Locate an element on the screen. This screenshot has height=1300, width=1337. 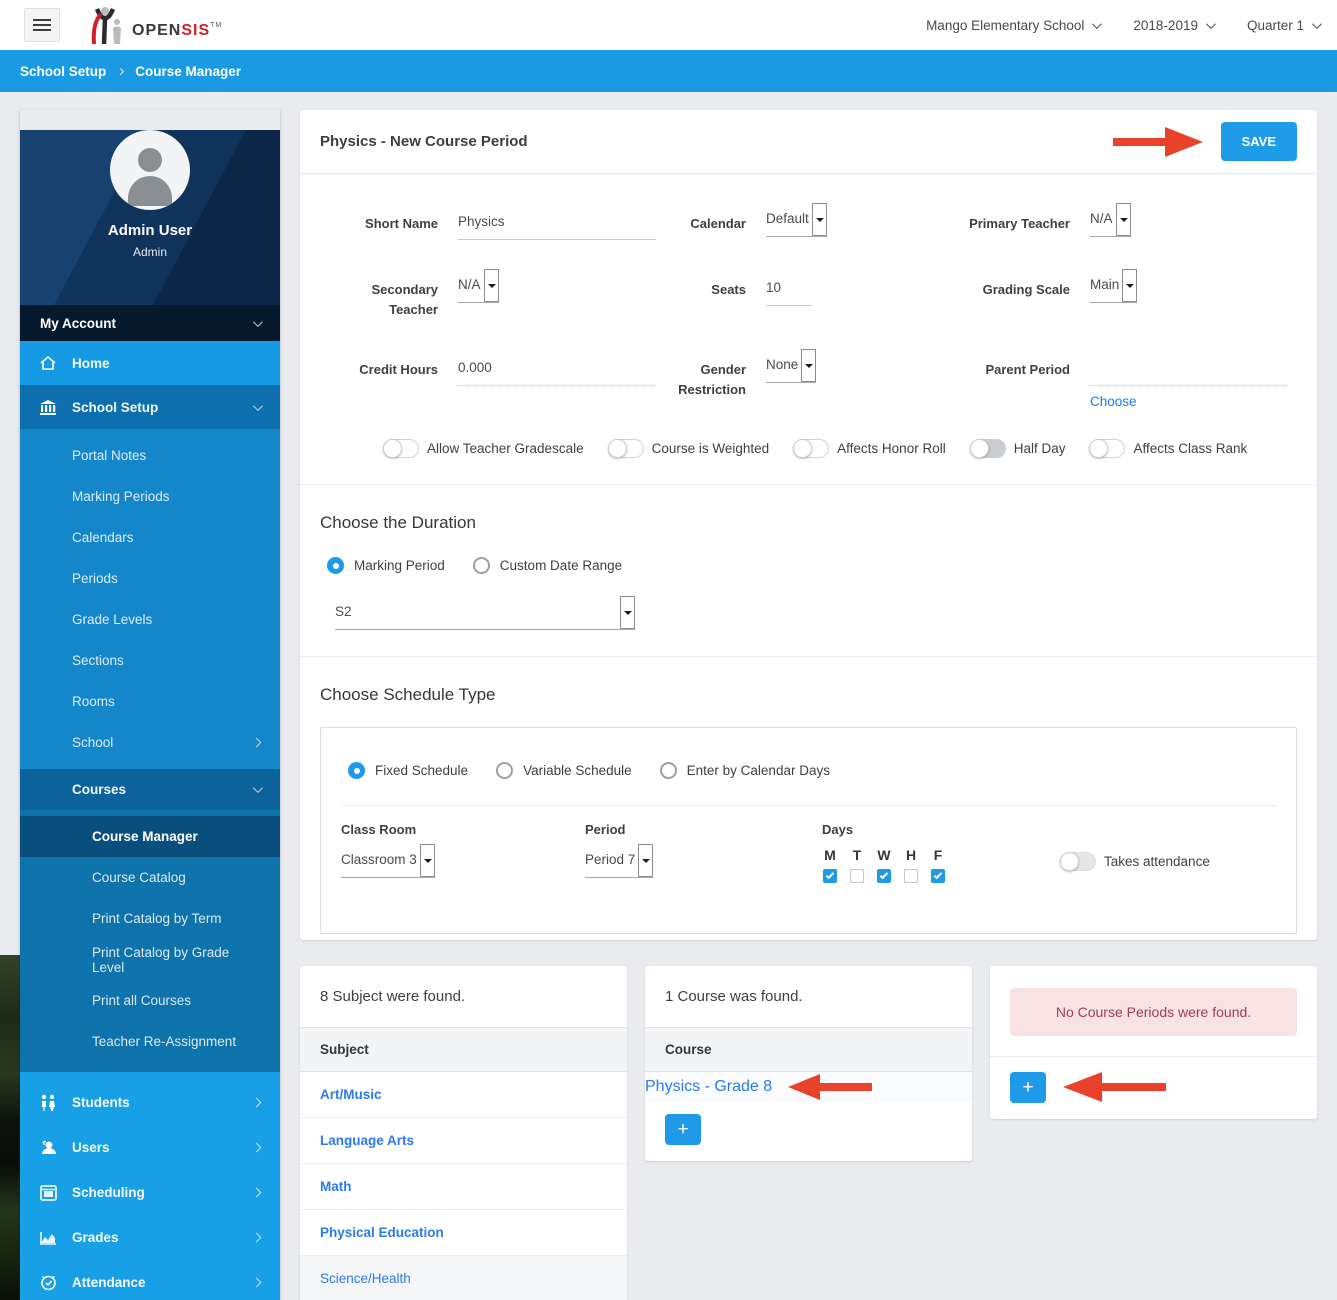
sidebar-item-label: Scheduling is located at coordinates (108, 1192).